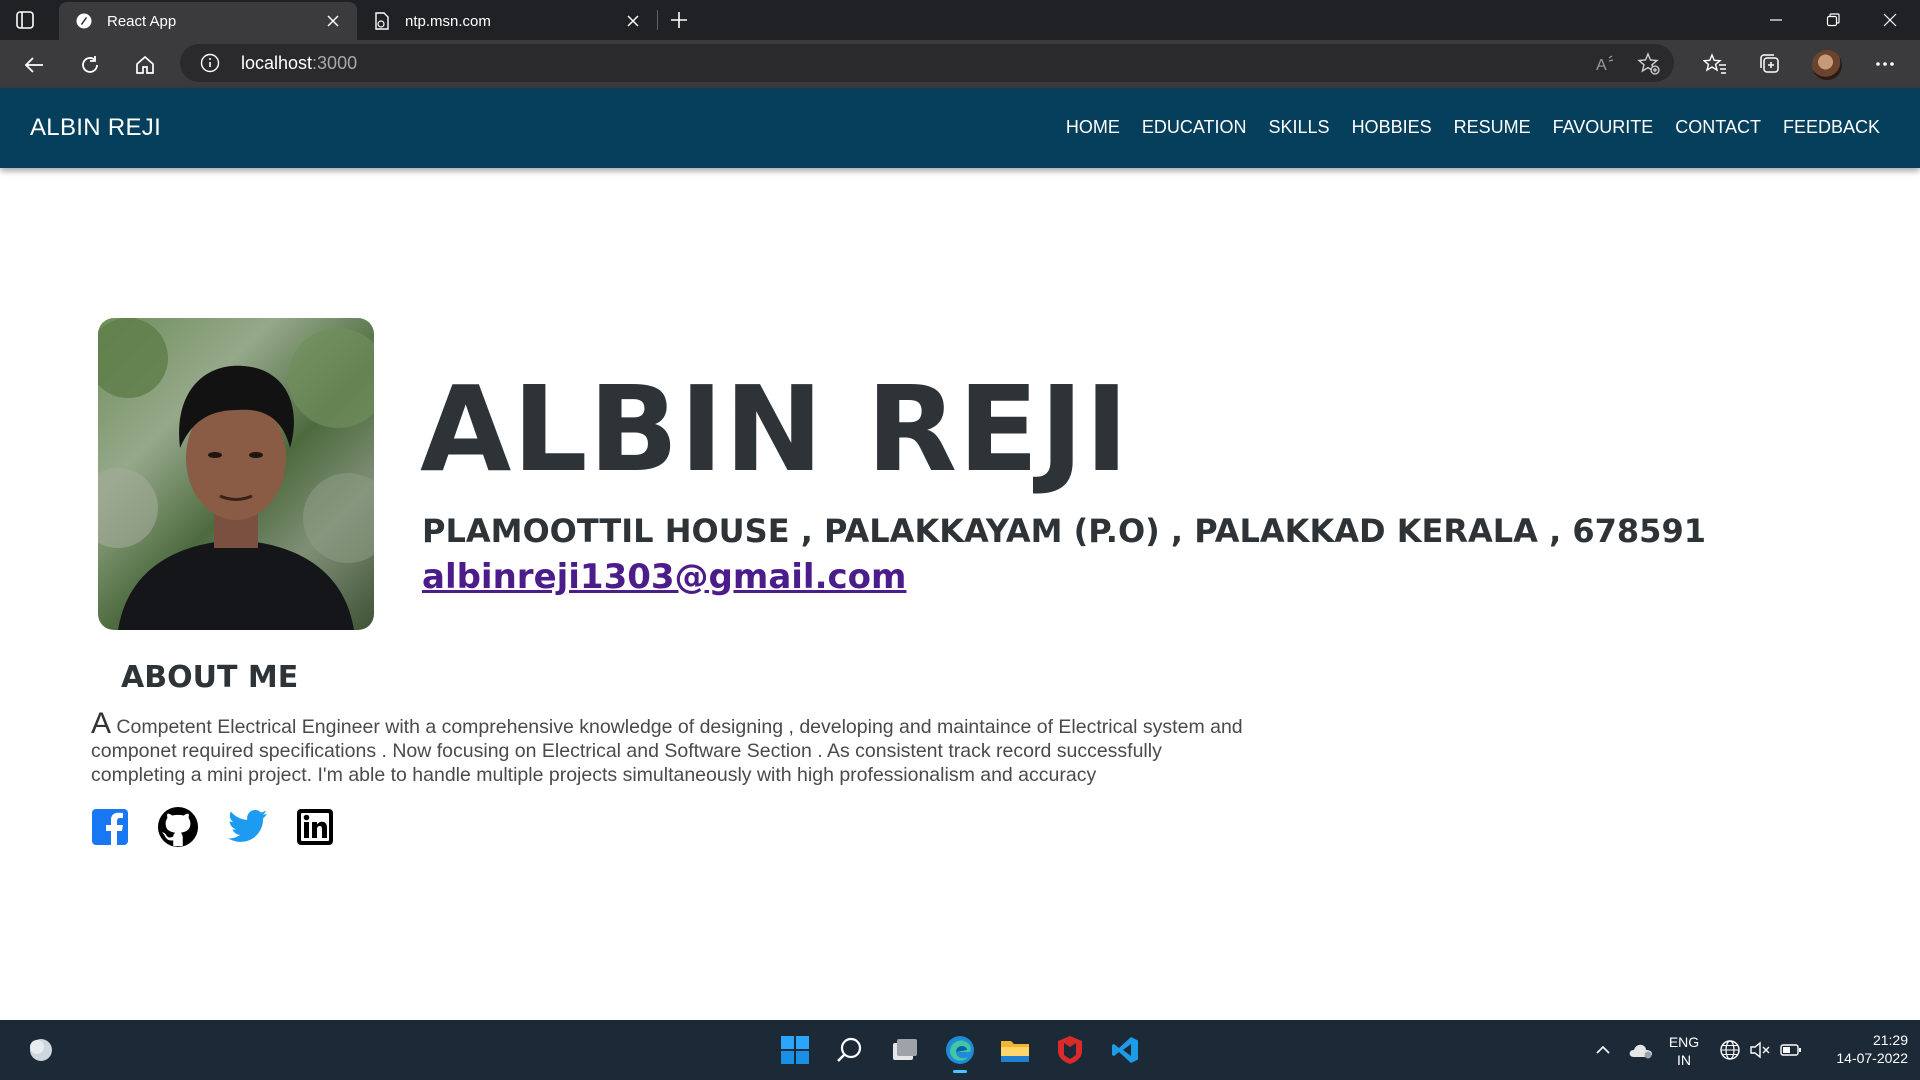  I want to click on tab-title: React App, so click(142, 21).